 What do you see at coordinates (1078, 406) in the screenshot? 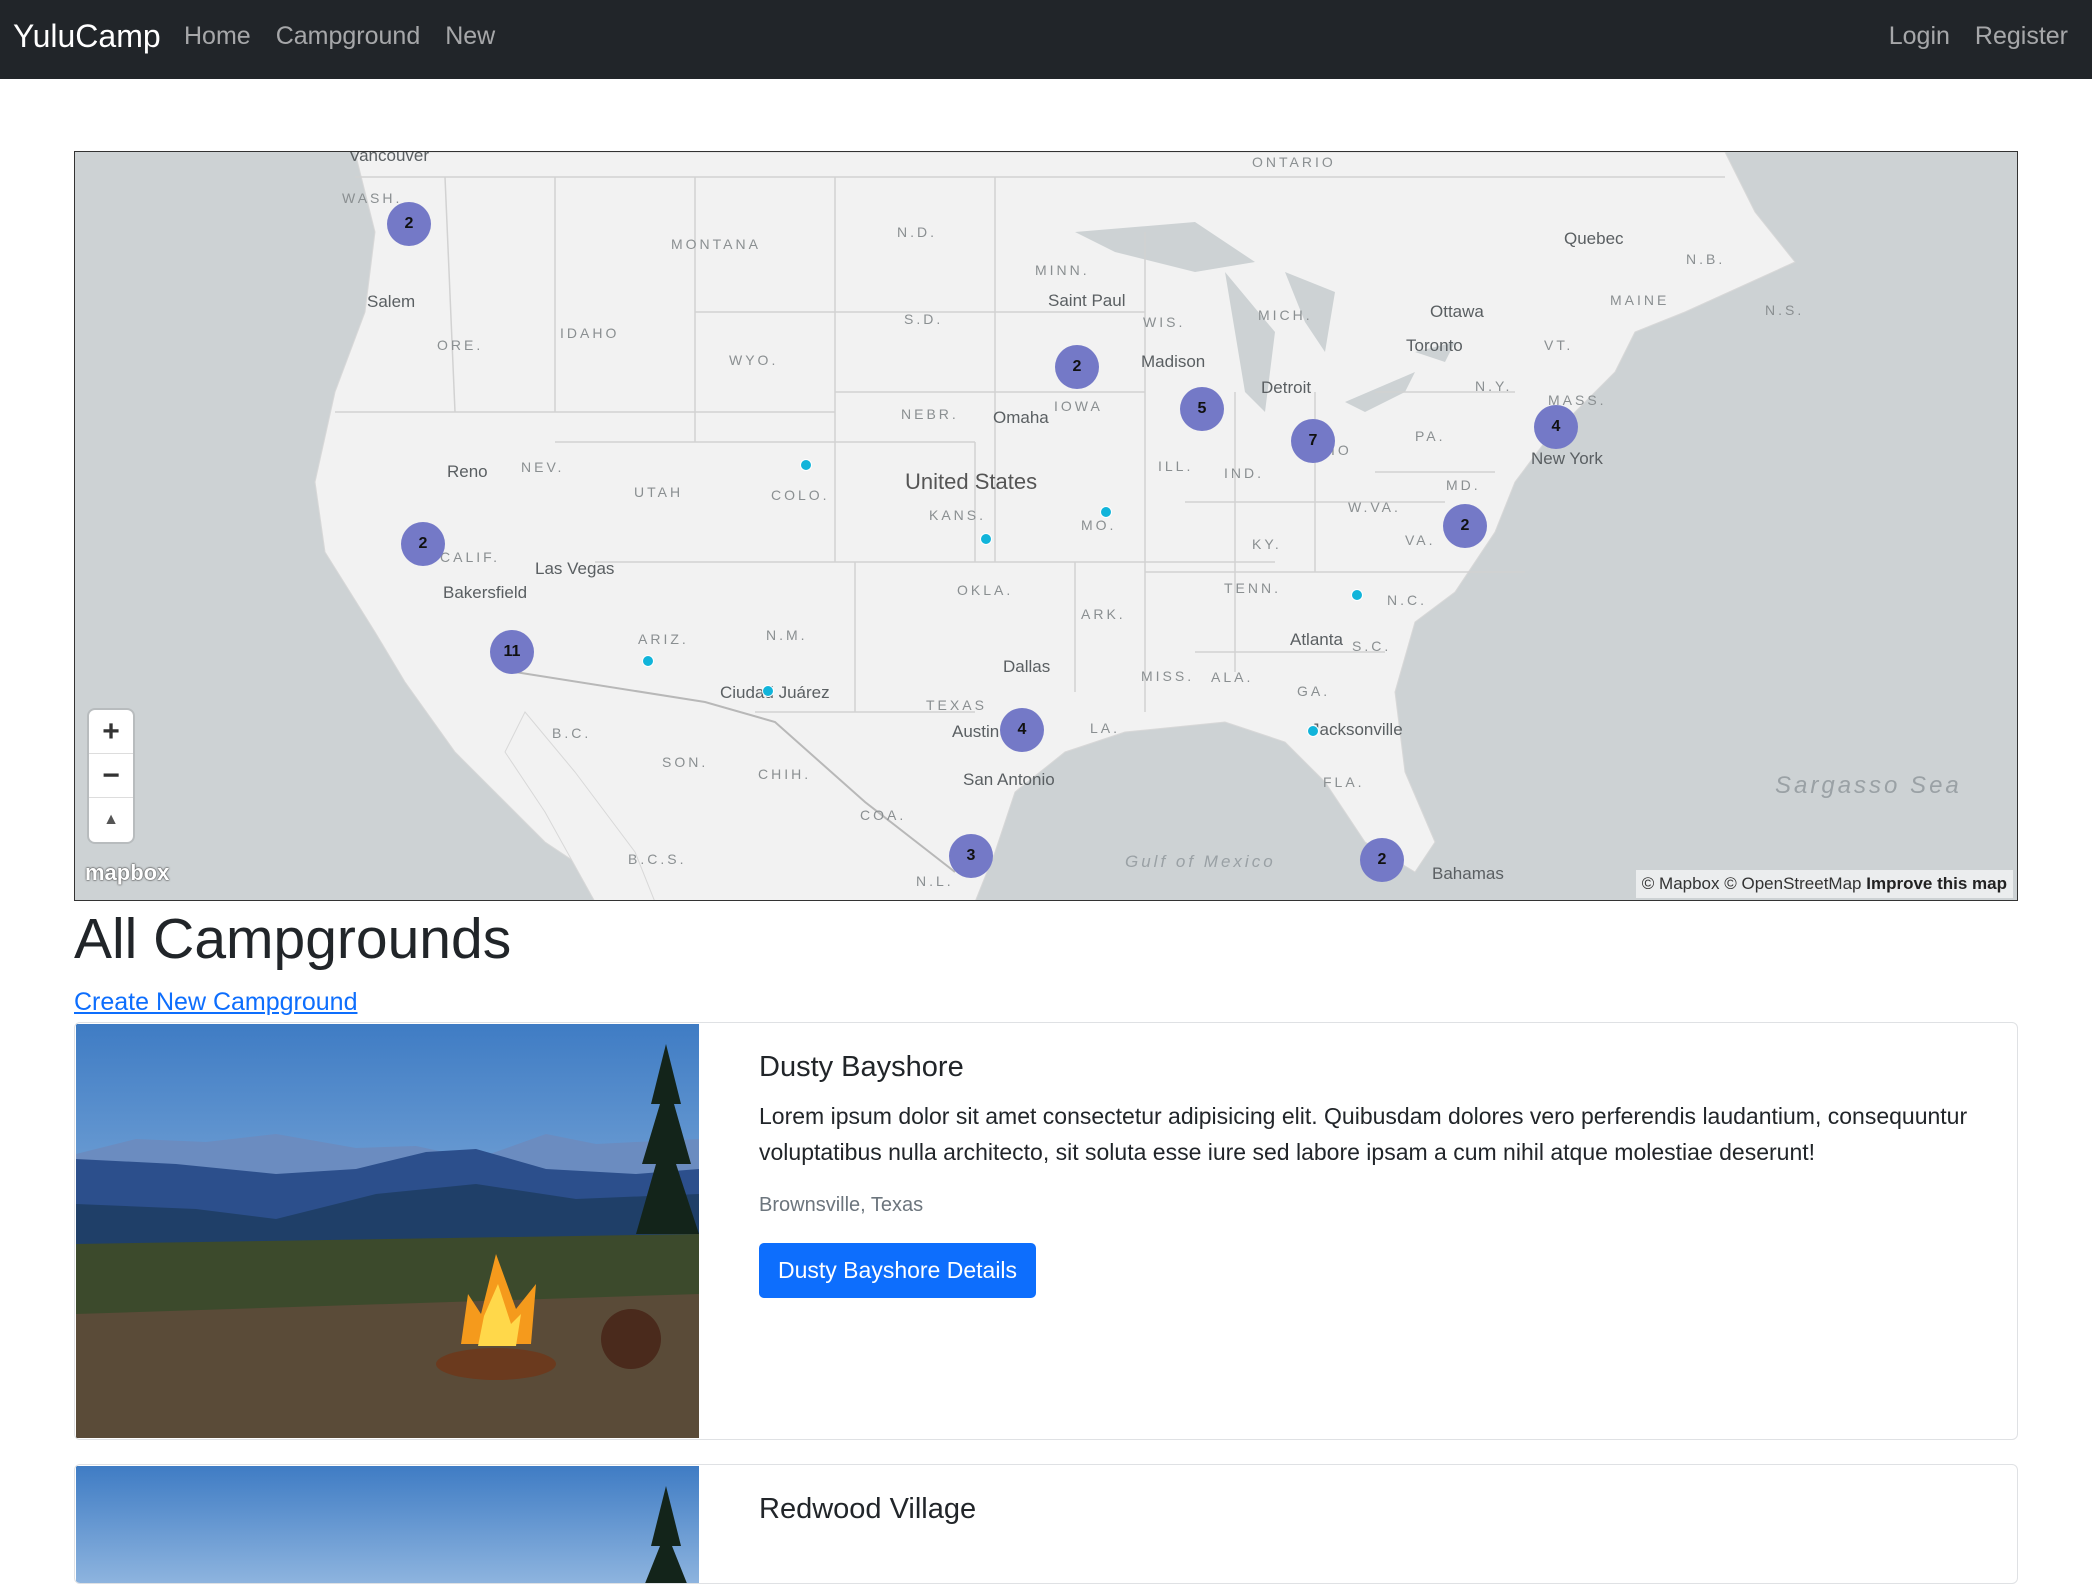
I see `map-label: IOWA` at bounding box center [1078, 406].